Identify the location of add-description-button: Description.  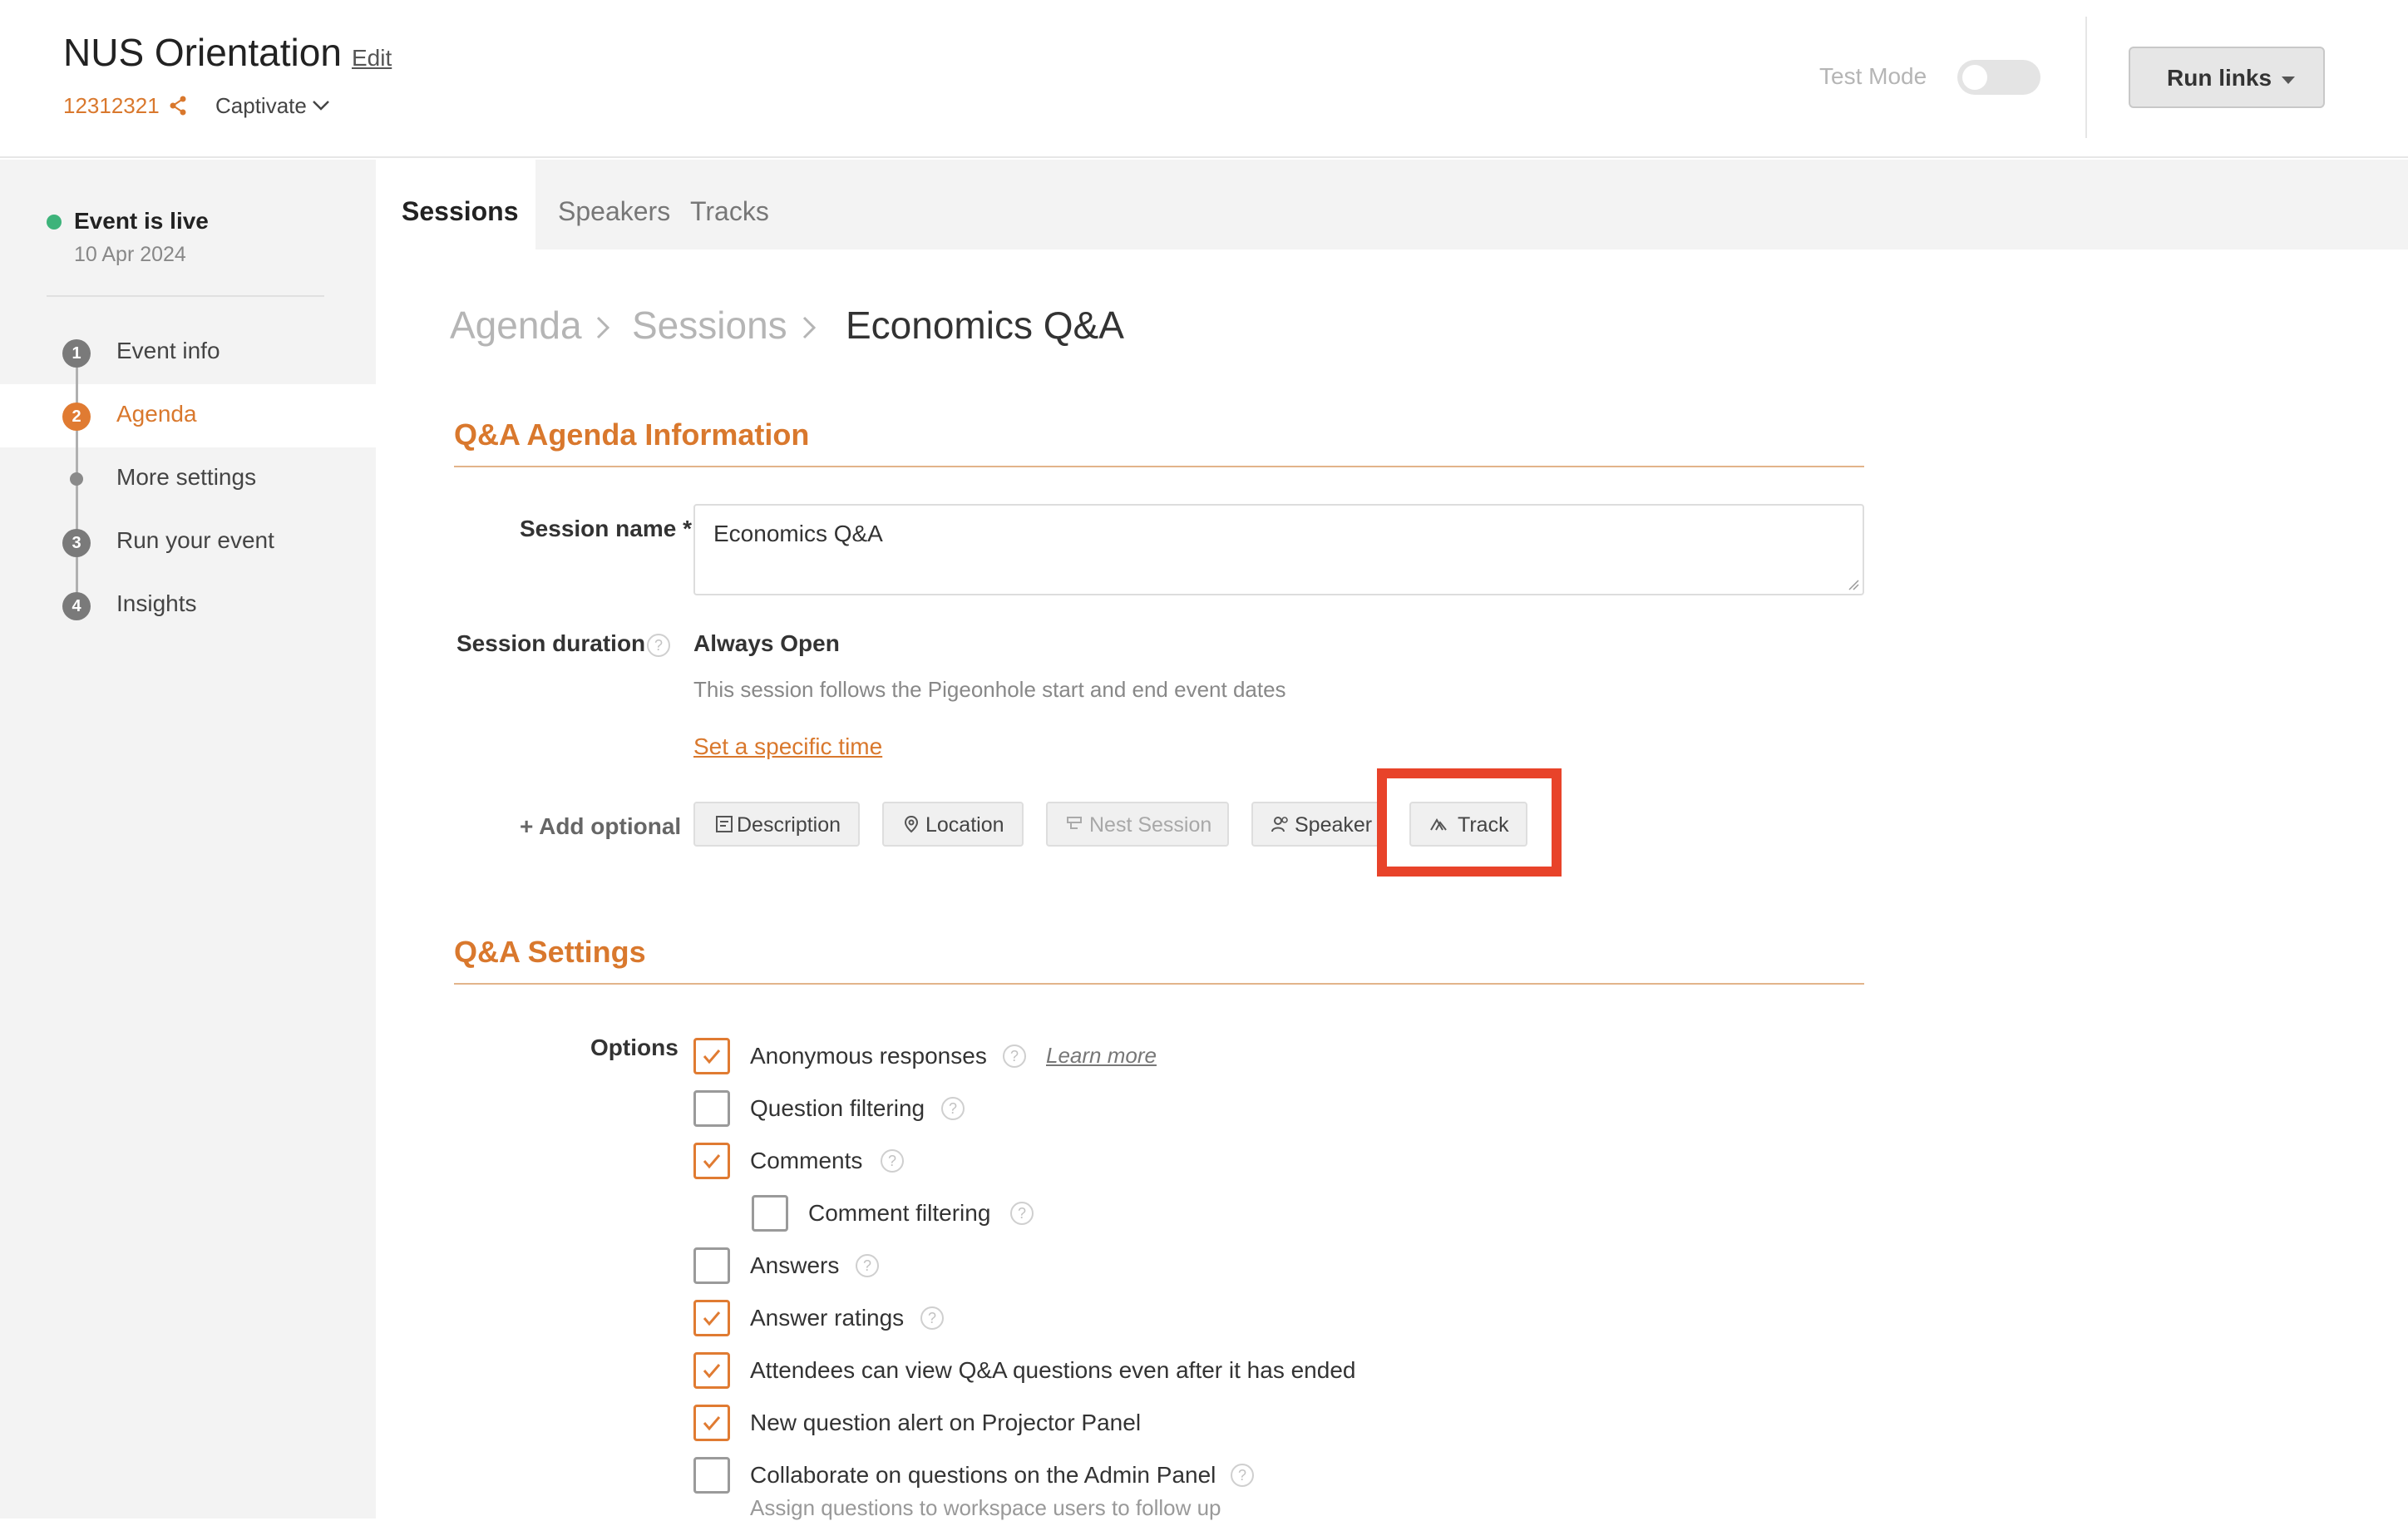
(777, 824).